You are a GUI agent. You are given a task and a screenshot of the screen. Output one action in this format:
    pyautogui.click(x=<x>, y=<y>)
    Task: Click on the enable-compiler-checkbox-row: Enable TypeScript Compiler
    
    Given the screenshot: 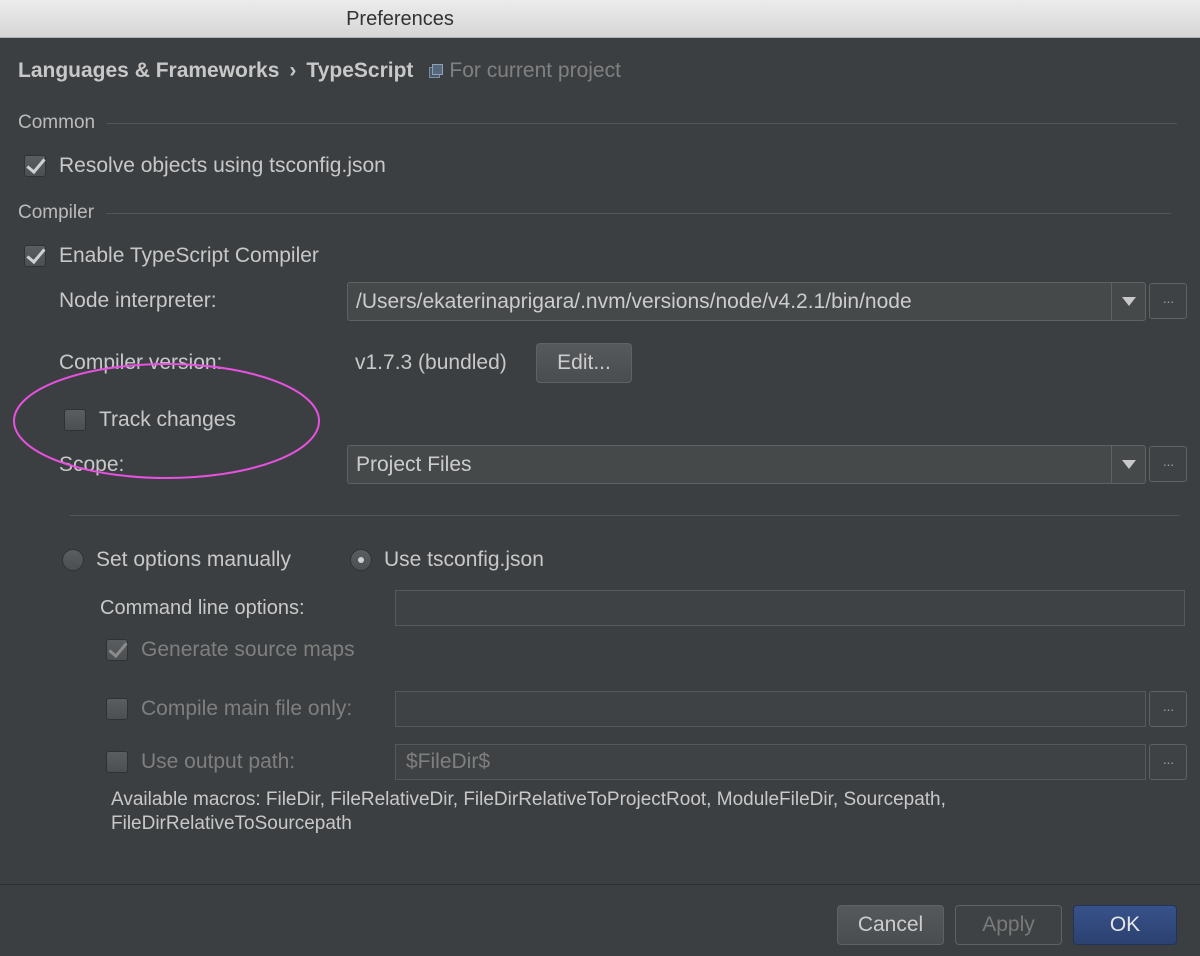 What is the action you would take?
    pyautogui.click(x=171, y=256)
    